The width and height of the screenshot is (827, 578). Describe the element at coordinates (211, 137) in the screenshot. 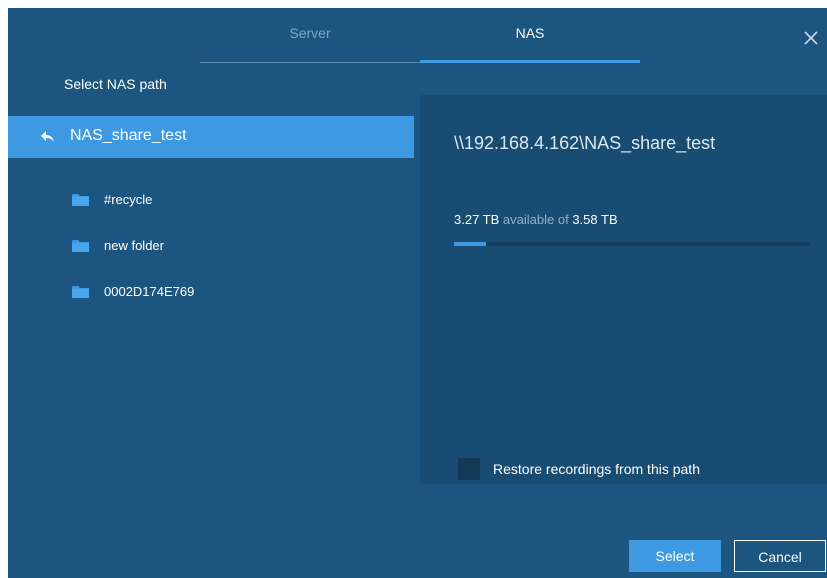

I see `current-path-item: NAS_share_test` at that location.